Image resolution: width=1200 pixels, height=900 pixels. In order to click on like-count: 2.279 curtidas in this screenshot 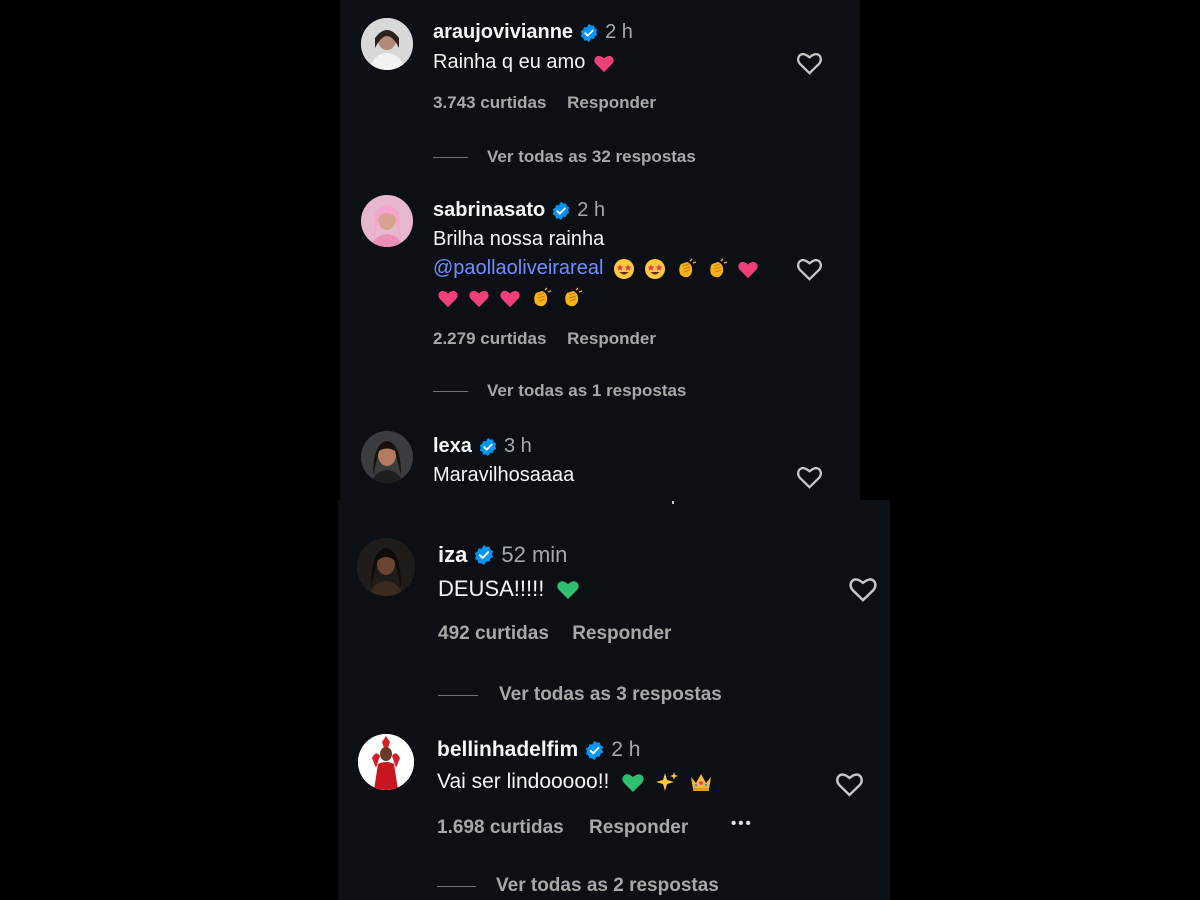, I will do `click(489, 338)`.